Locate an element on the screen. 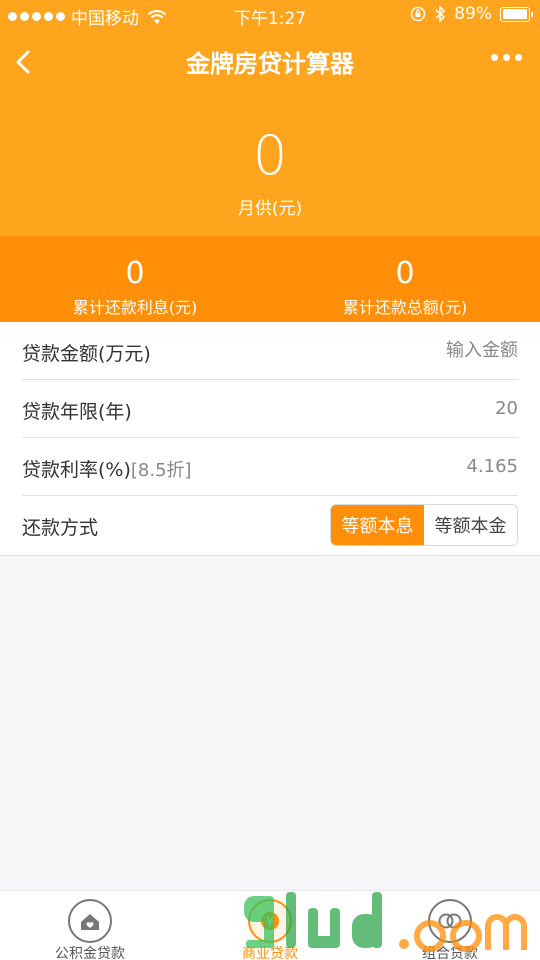 The image size is (540, 960). equal-installment-button: 等额本息 is located at coordinates (377, 525).